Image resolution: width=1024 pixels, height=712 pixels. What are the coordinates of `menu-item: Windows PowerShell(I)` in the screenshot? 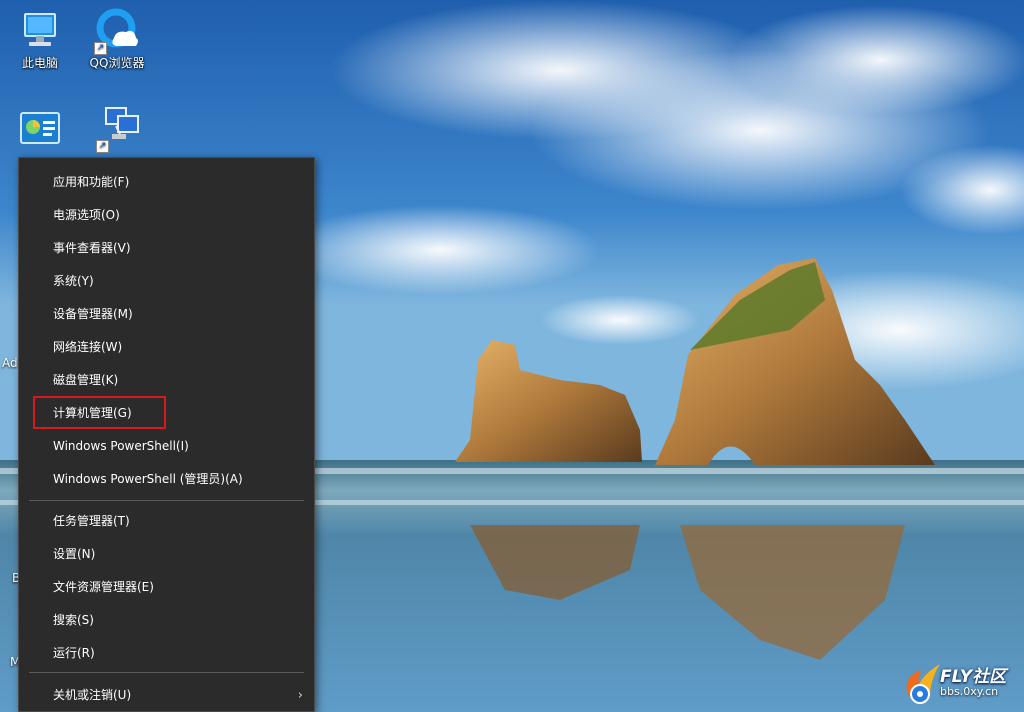 It's located at (166, 446).